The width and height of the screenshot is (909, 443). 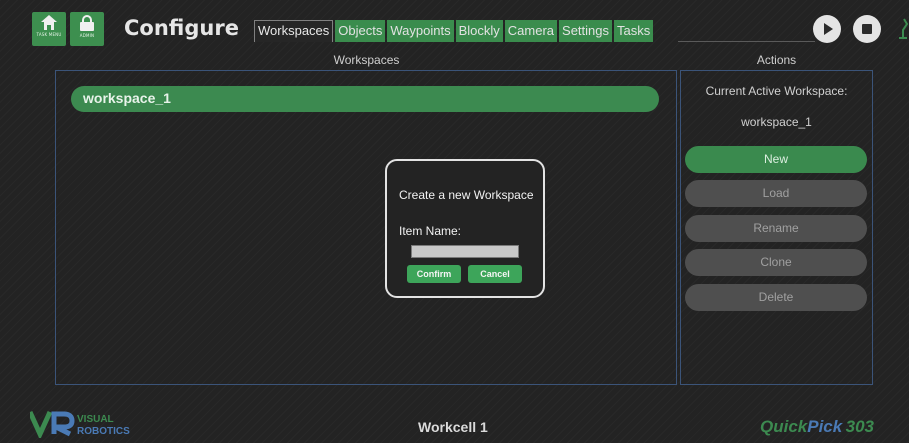 I want to click on tab-underline, so click(x=746, y=41).